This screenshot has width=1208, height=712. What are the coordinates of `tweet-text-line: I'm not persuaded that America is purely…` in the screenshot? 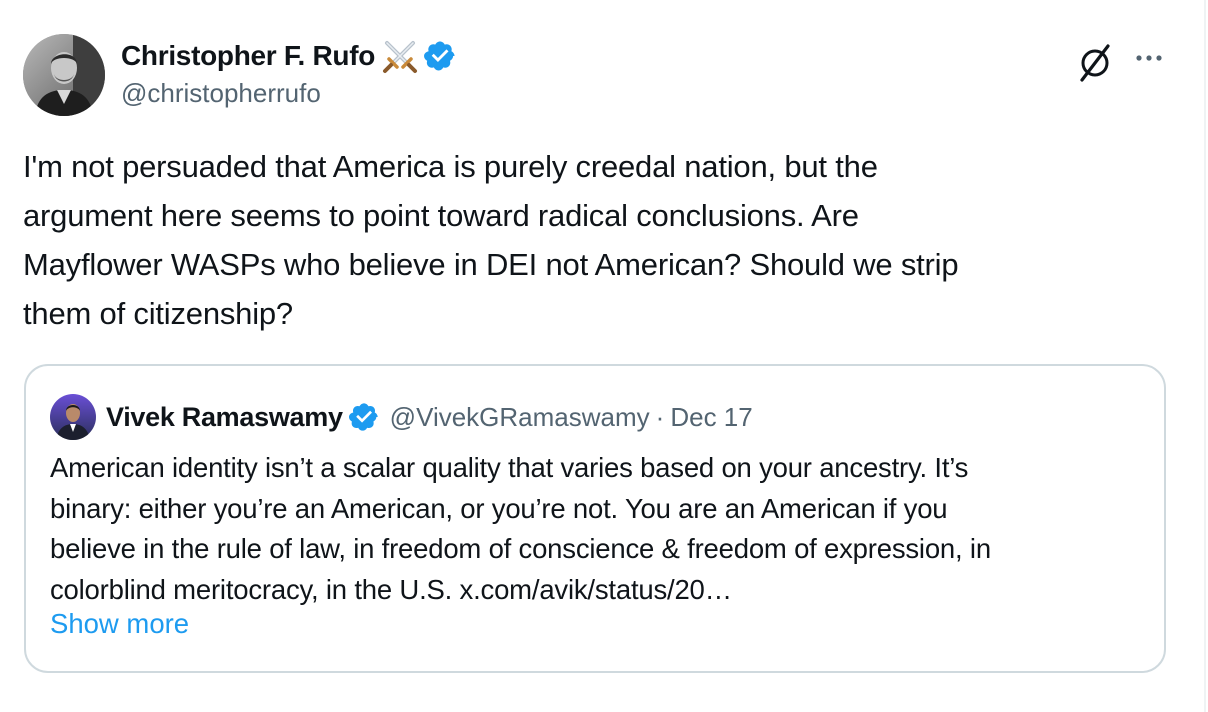 It's located at (450, 166).